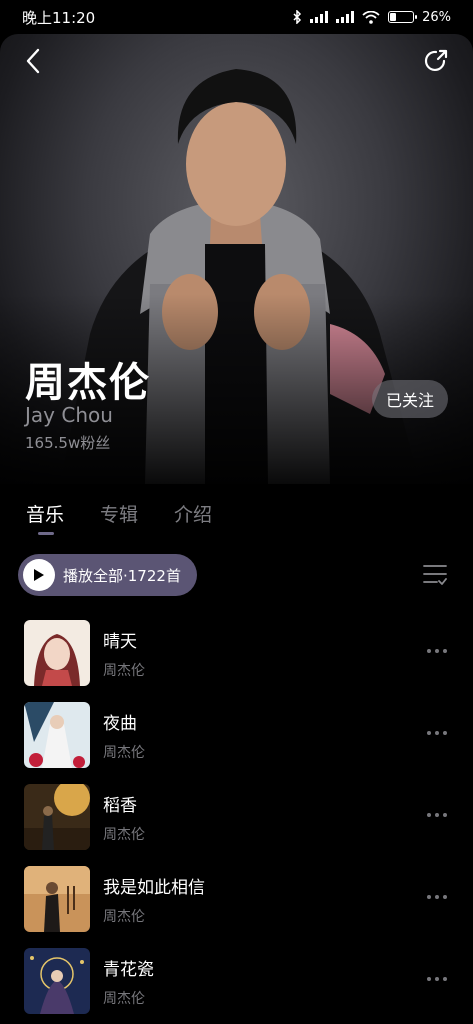 The width and height of the screenshot is (473, 1024). Describe the element at coordinates (319, 17) in the screenshot. I see `signal-icon` at that location.